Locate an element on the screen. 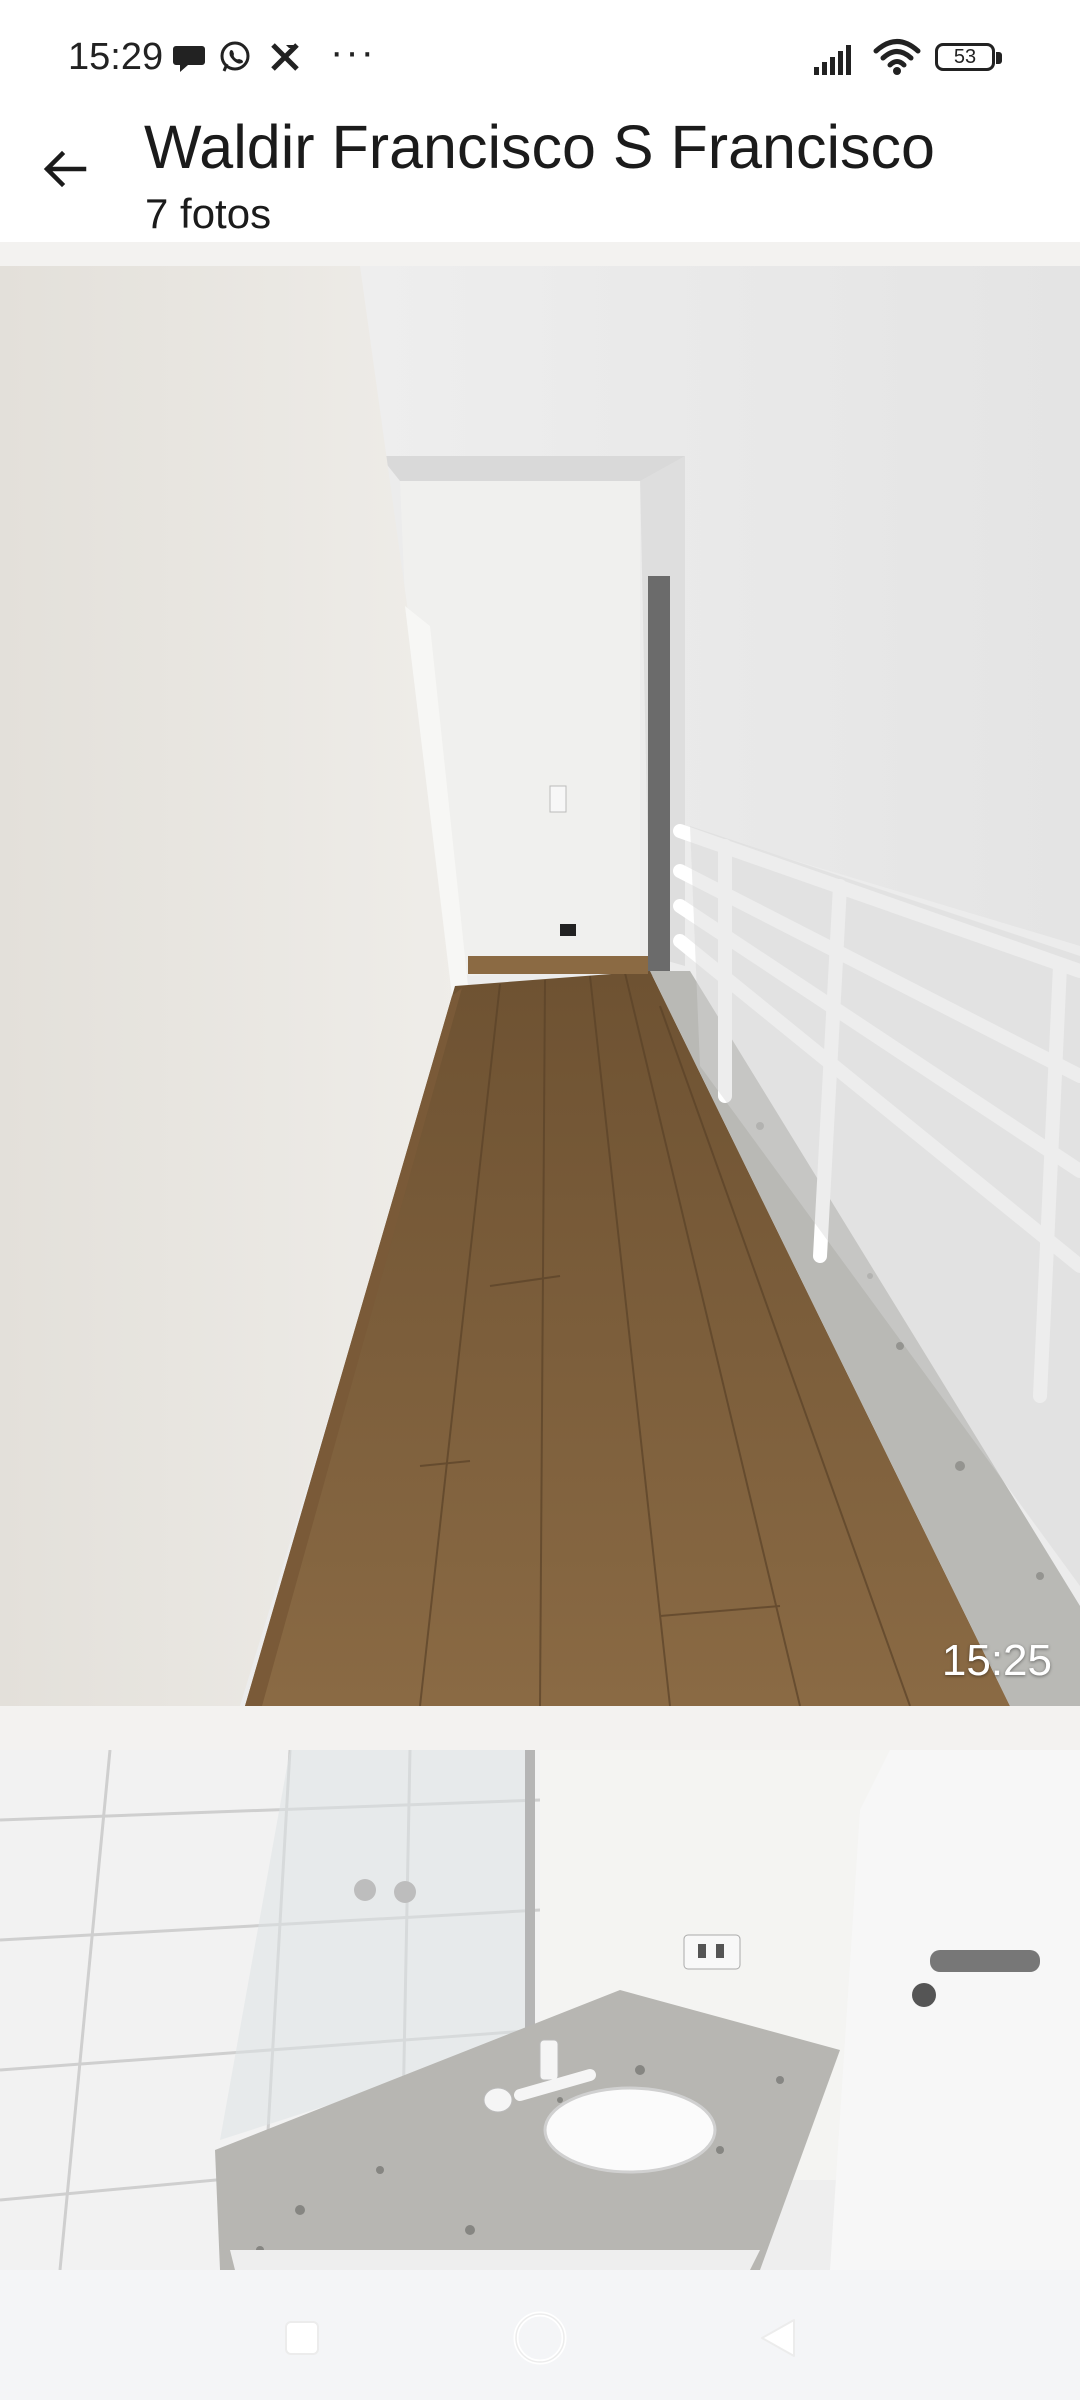 This screenshot has width=1080, height=2400. recents-button is located at coordinates (302, 2338).